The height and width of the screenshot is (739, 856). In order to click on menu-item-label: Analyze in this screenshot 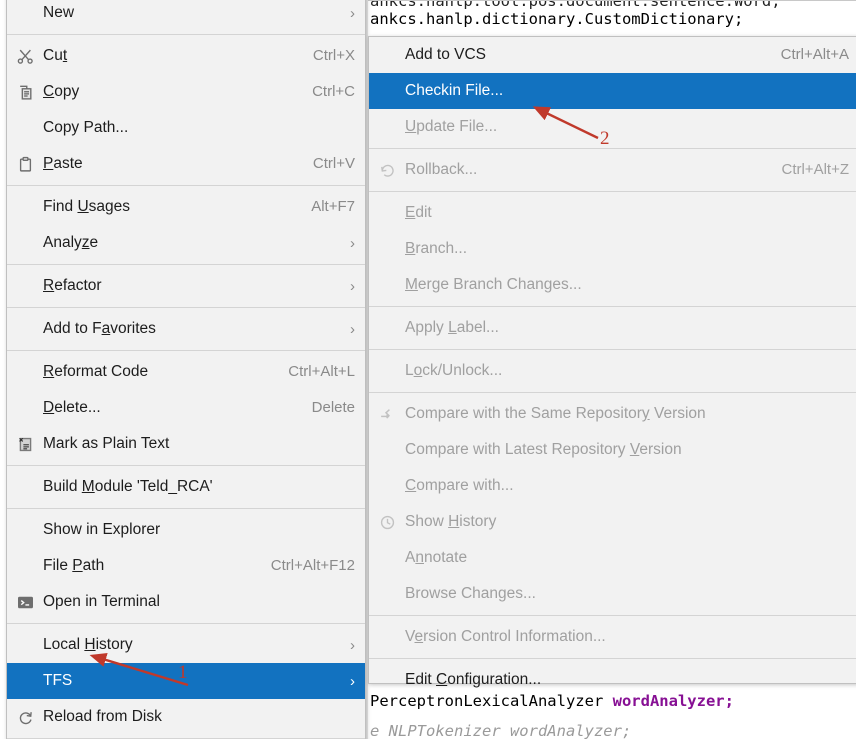, I will do `click(71, 242)`.